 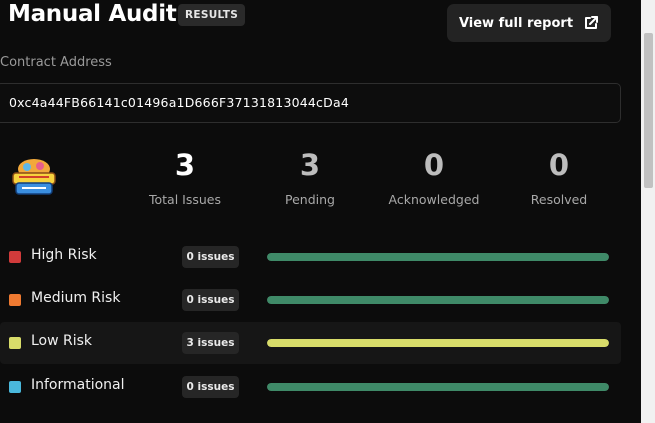 I want to click on risk-row-medium: Medium Risk 0 issues, so click(x=310, y=300).